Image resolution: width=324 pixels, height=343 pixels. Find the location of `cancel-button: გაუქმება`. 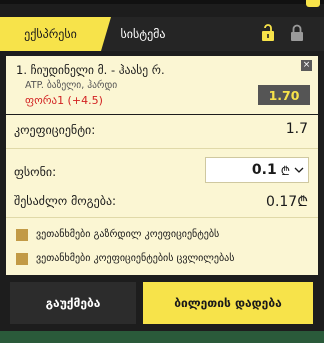

cancel-button: გაუქმება is located at coordinates (73, 303).